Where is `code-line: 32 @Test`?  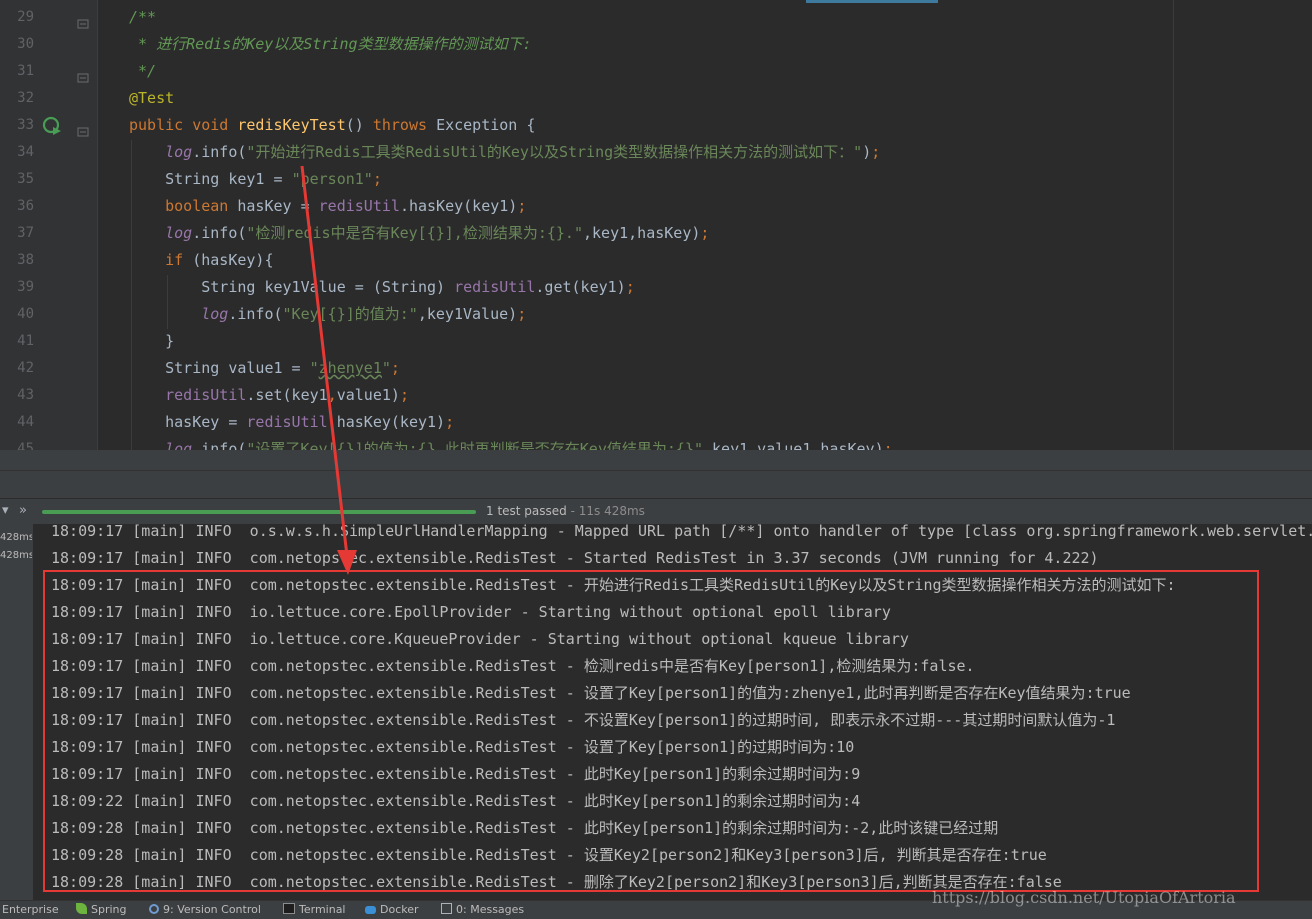
code-line: 32 @Test is located at coordinates (585, 98).